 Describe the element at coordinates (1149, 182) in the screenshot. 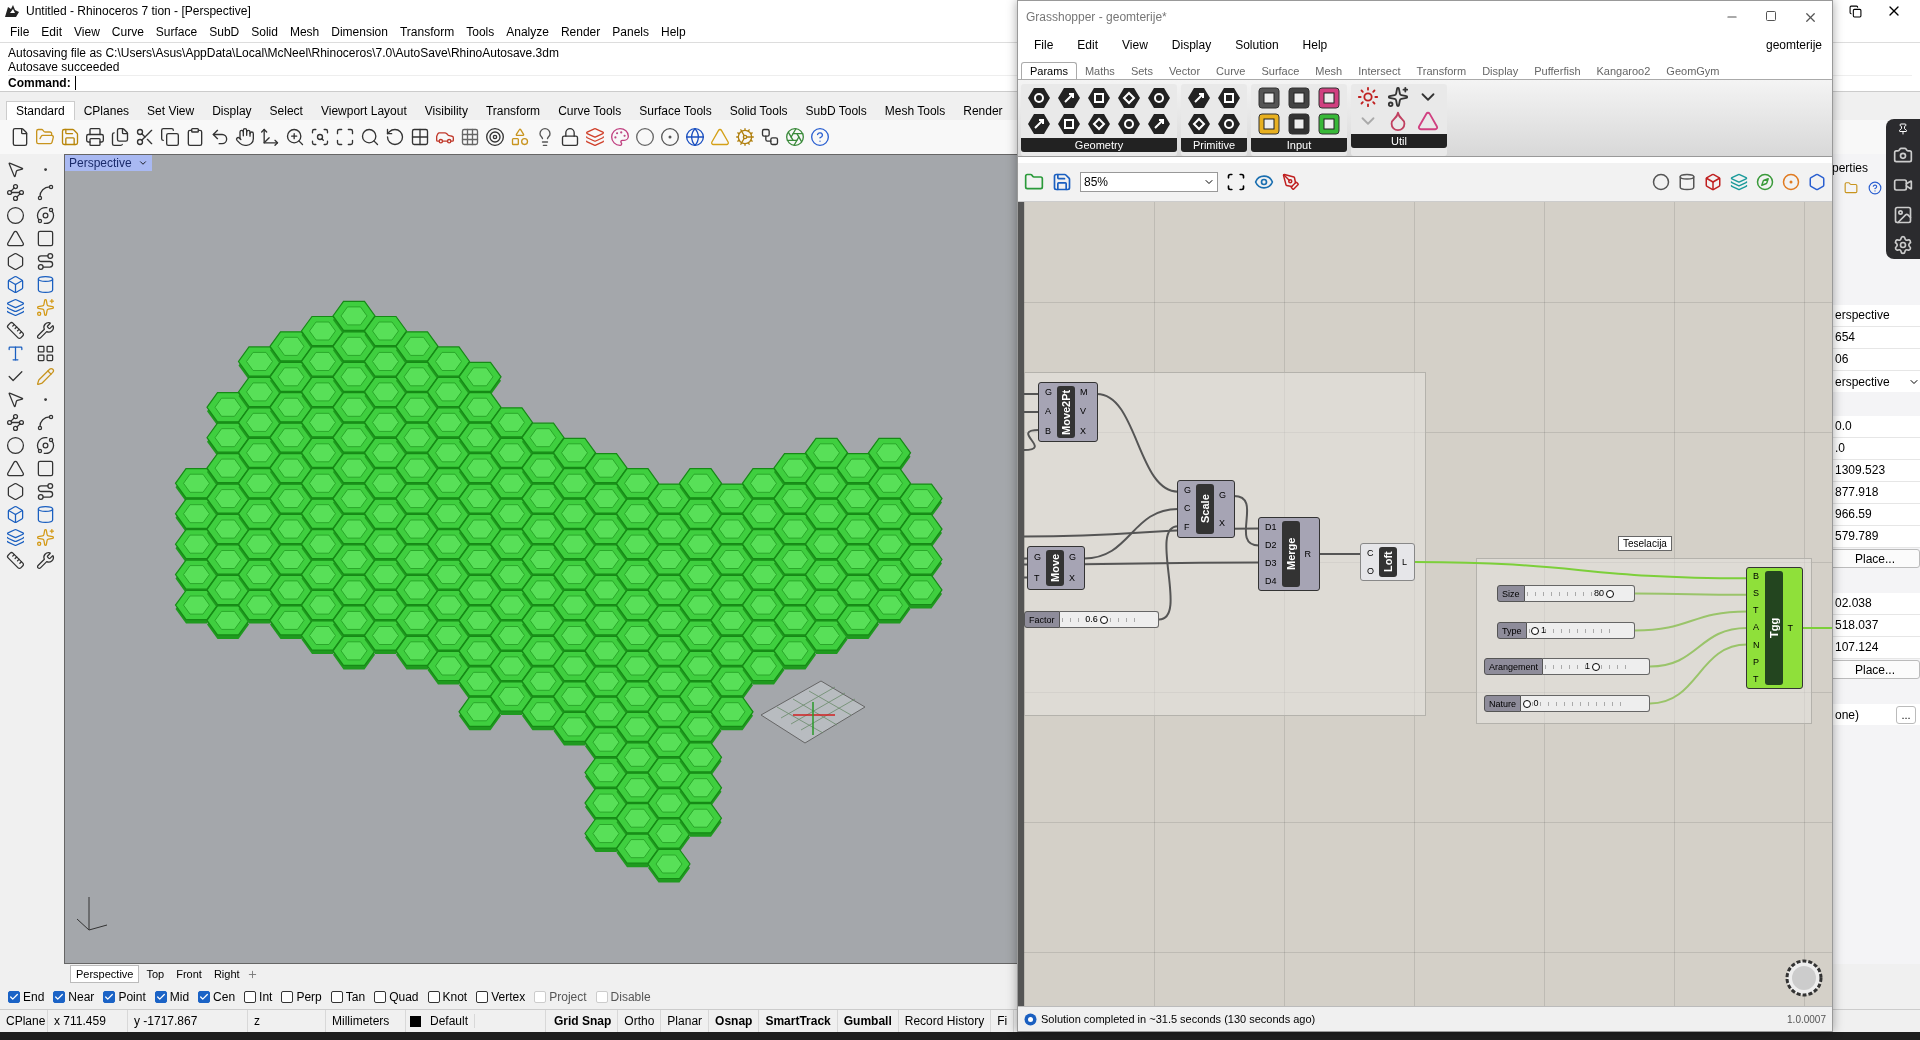

I see `zoom-field: 85%` at that location.